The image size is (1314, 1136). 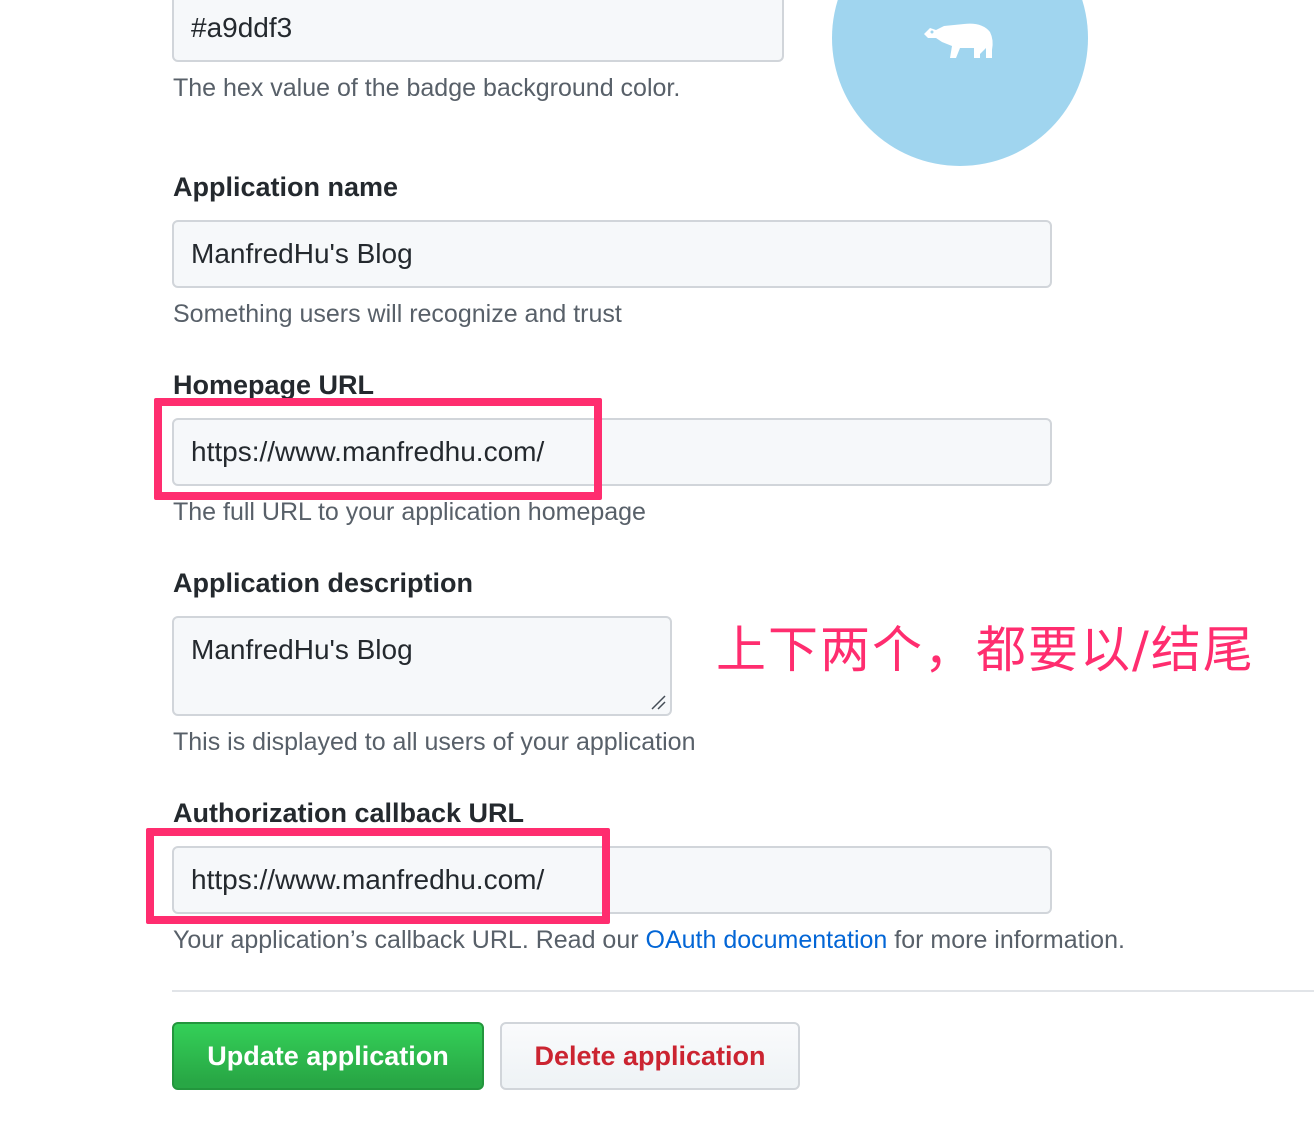 I want to click on homepage-url-input: https://www.manfredhu.com/, so click(x=612, y=452).